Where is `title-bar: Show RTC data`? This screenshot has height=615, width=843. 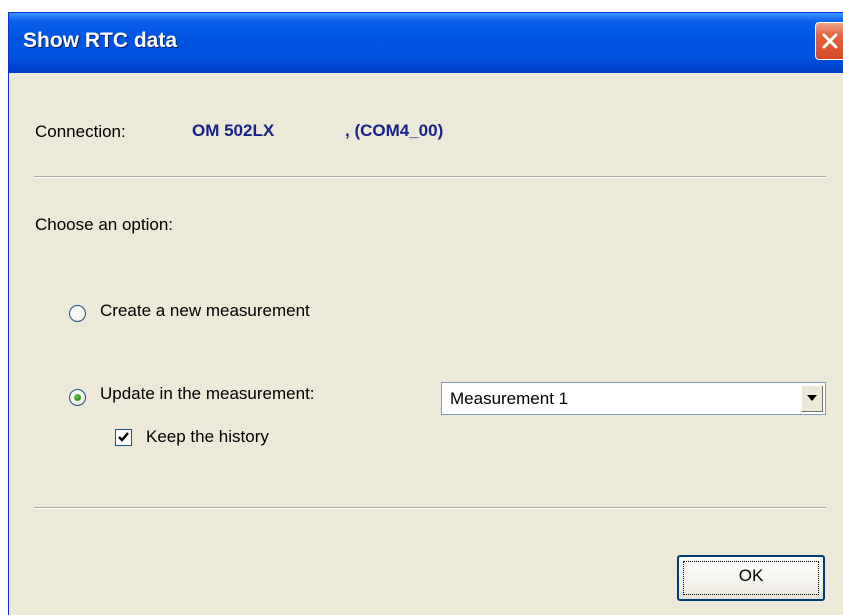
title-bar: Show RTC data is located at coordinates (426, 43).